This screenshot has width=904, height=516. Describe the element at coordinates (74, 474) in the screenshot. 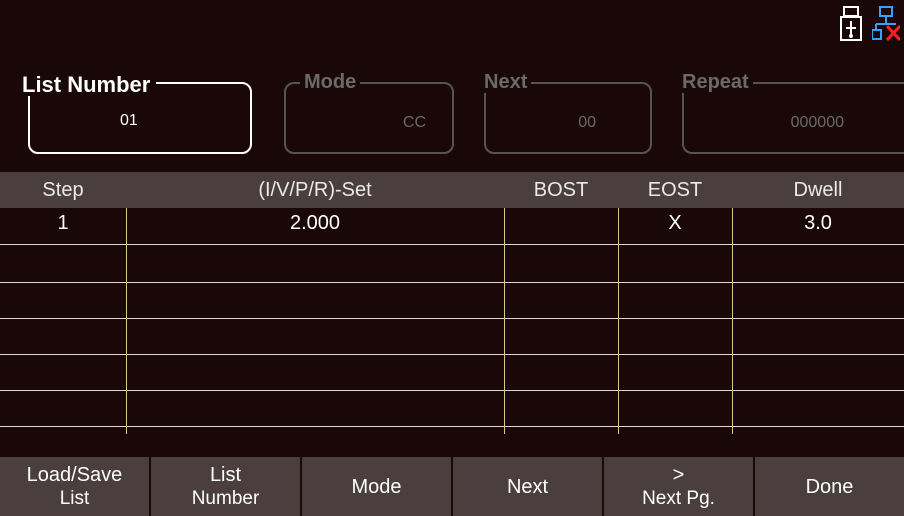

I see `softkey-label: Load/Save` at that location.